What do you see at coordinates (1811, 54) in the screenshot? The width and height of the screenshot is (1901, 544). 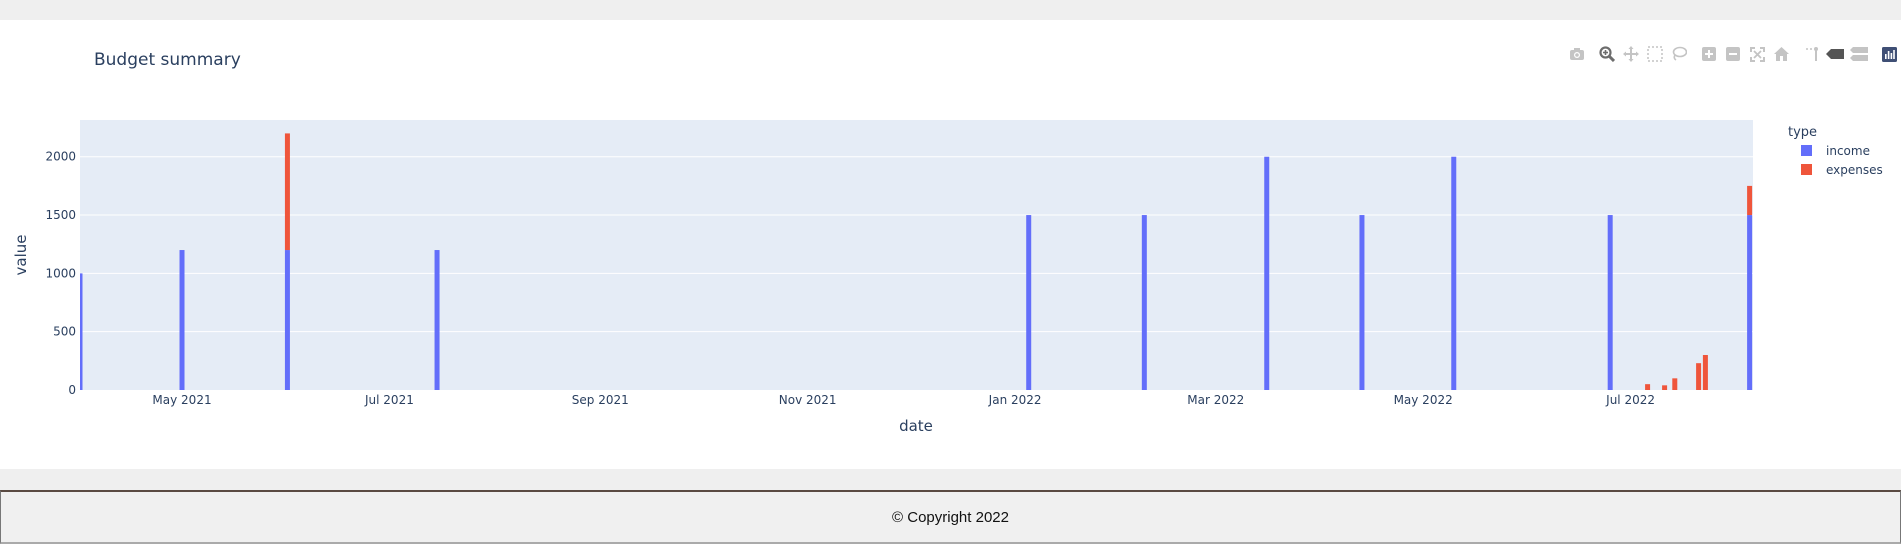 I see `spike-lines-icon` at bounding box center [1811, 54].